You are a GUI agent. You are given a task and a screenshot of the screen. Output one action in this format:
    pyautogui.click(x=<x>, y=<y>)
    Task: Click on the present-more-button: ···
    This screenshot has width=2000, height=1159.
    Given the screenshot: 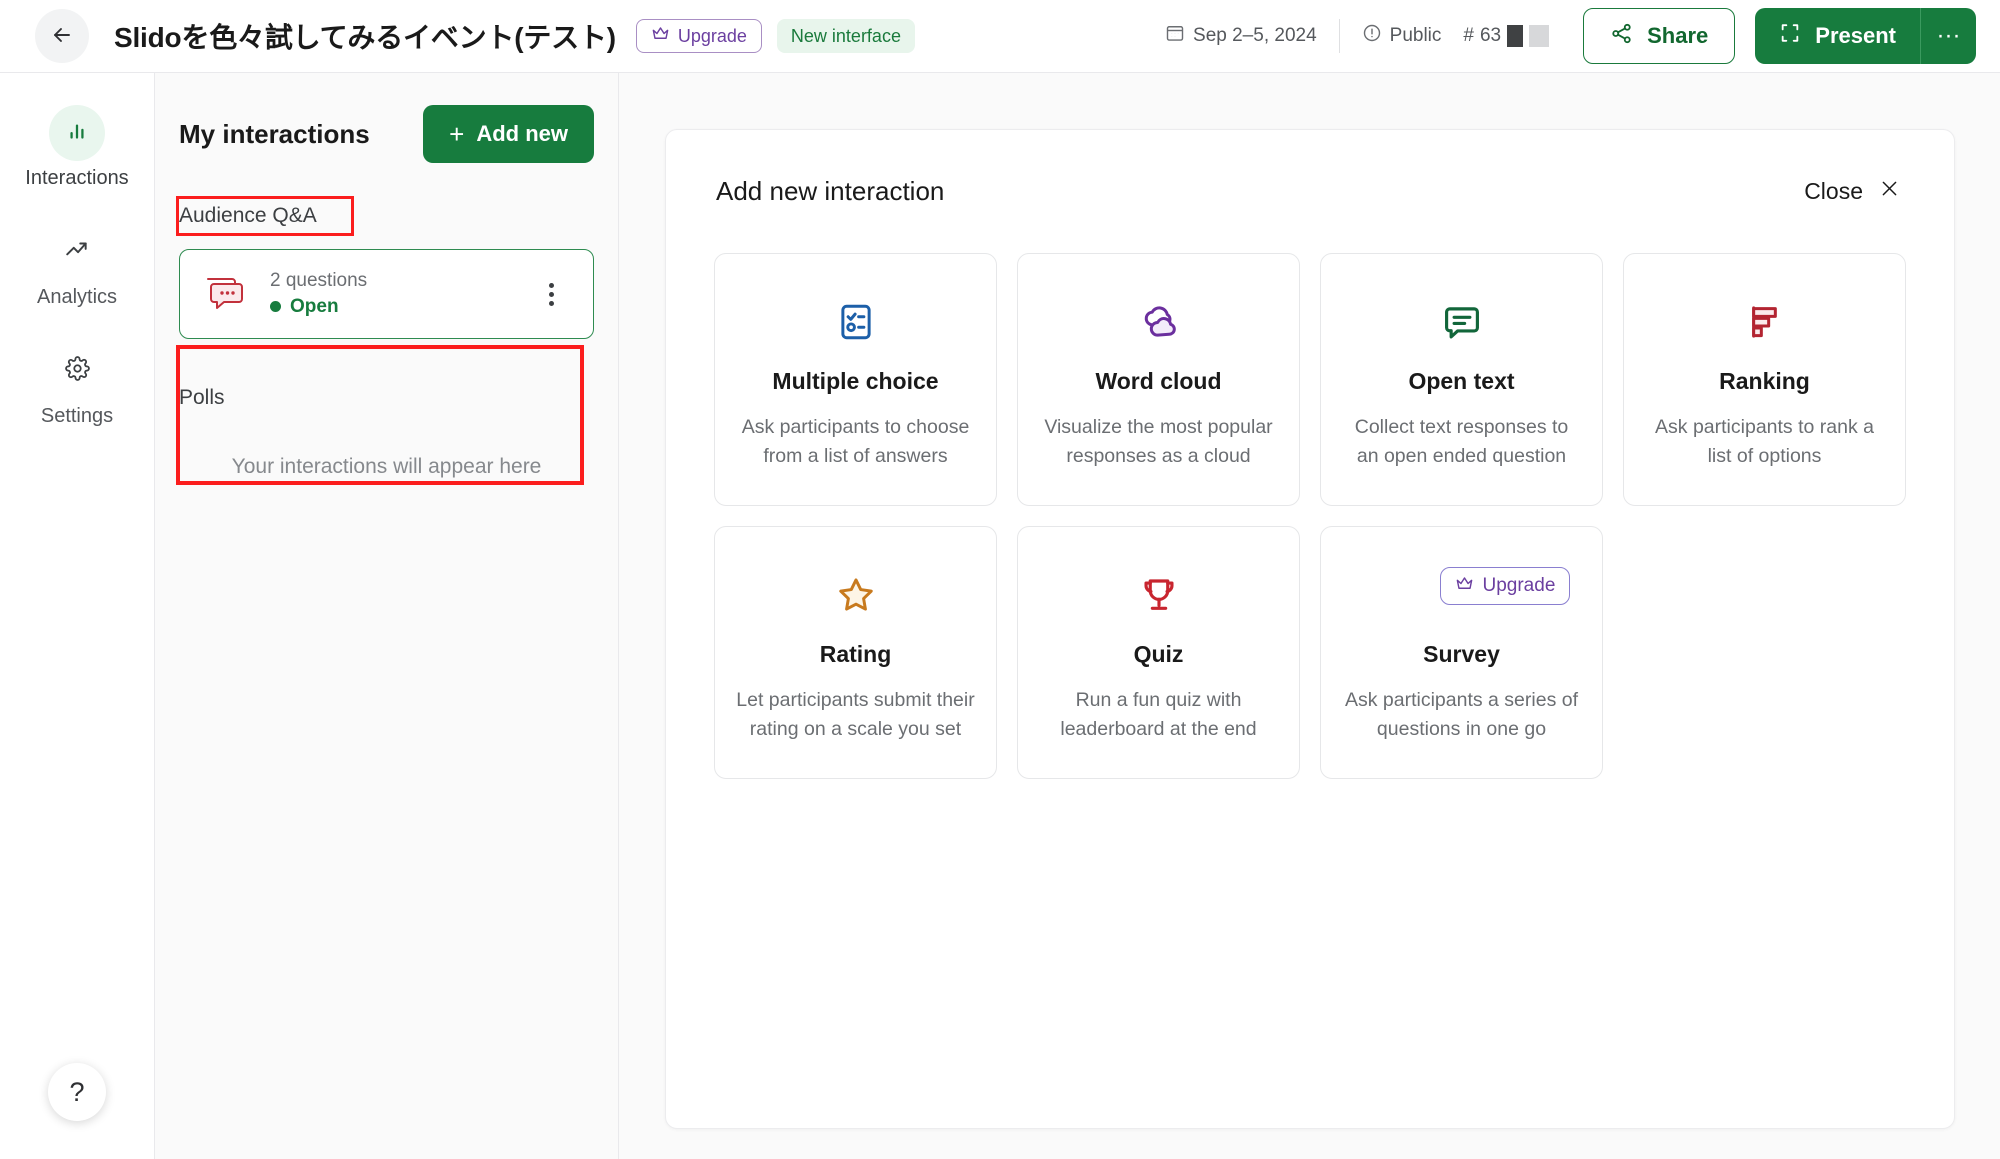 What is the action you would take?
    pyautogui.click(x=1948, y=36)
    